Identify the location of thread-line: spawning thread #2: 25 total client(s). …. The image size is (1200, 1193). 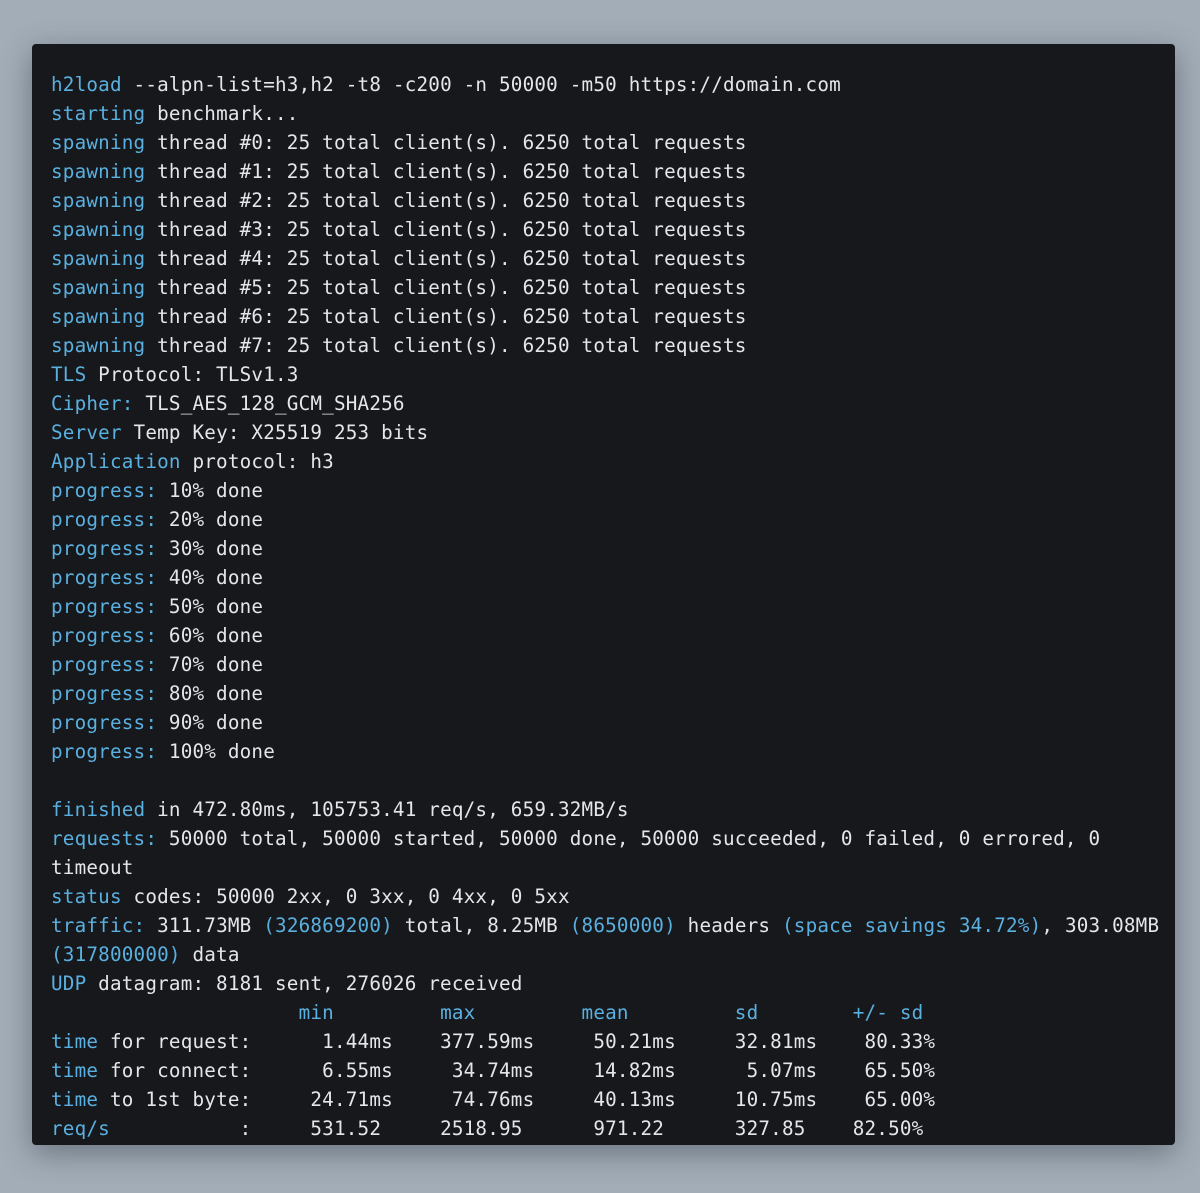
(608, 200).